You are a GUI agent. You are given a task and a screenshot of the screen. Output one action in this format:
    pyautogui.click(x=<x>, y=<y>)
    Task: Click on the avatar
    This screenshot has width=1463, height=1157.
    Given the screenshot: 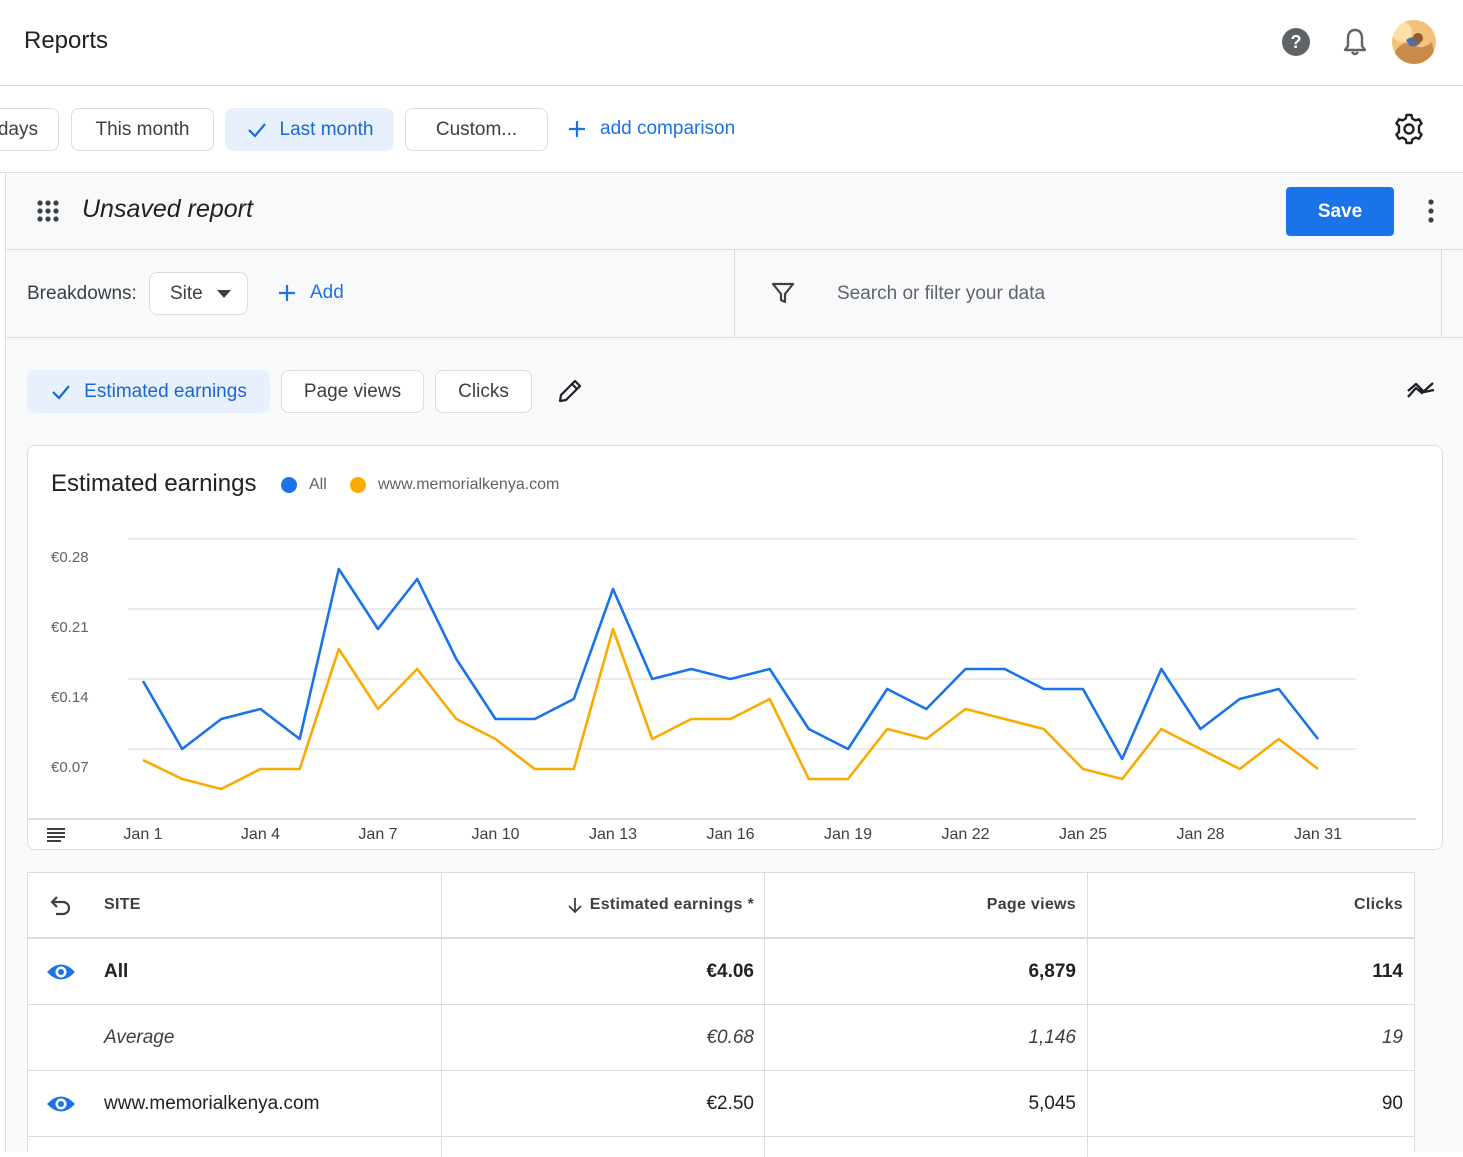 What is the action you would take?
    pyautogui.click(x=1414, y=42)
    